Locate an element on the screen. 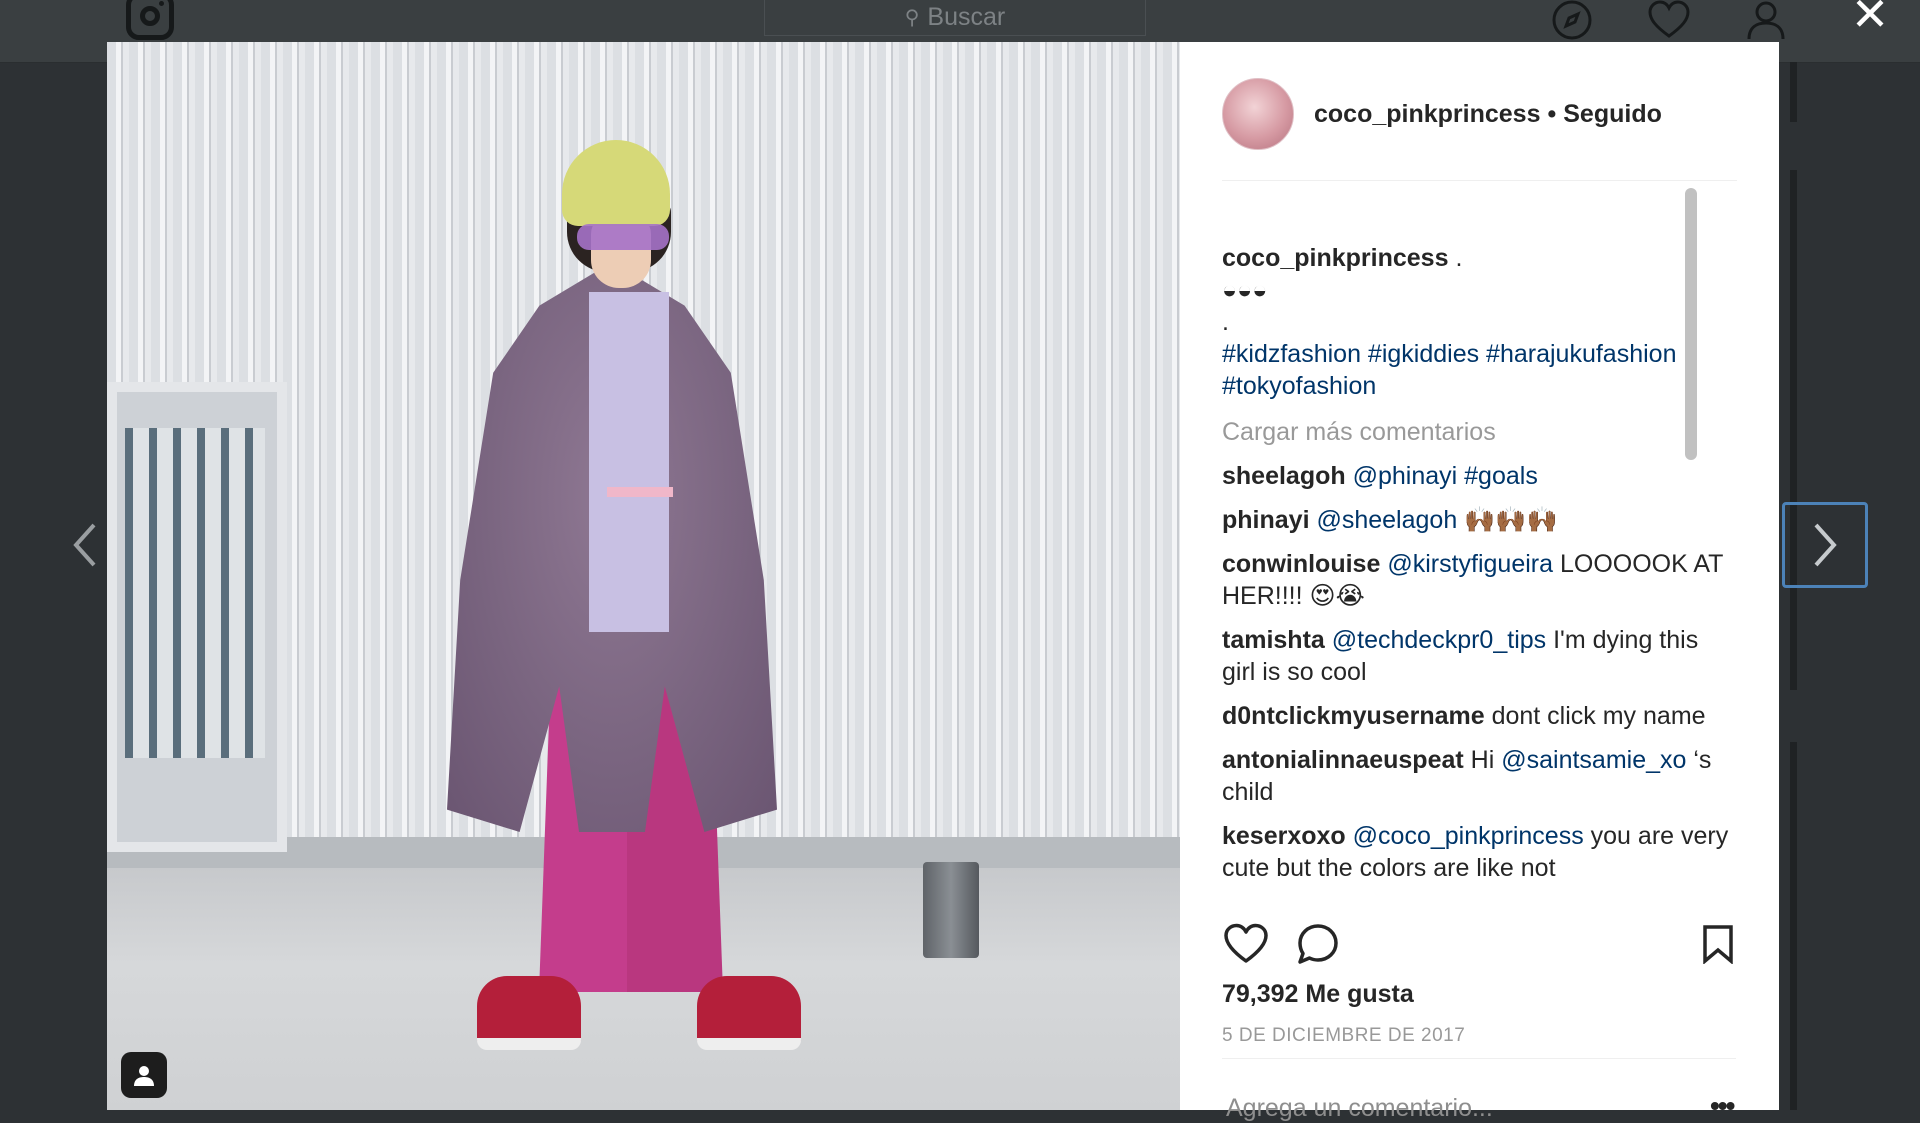 The image size is (1920, 1123). previous-post-arrow-icon is located at coordinates (85, 545).